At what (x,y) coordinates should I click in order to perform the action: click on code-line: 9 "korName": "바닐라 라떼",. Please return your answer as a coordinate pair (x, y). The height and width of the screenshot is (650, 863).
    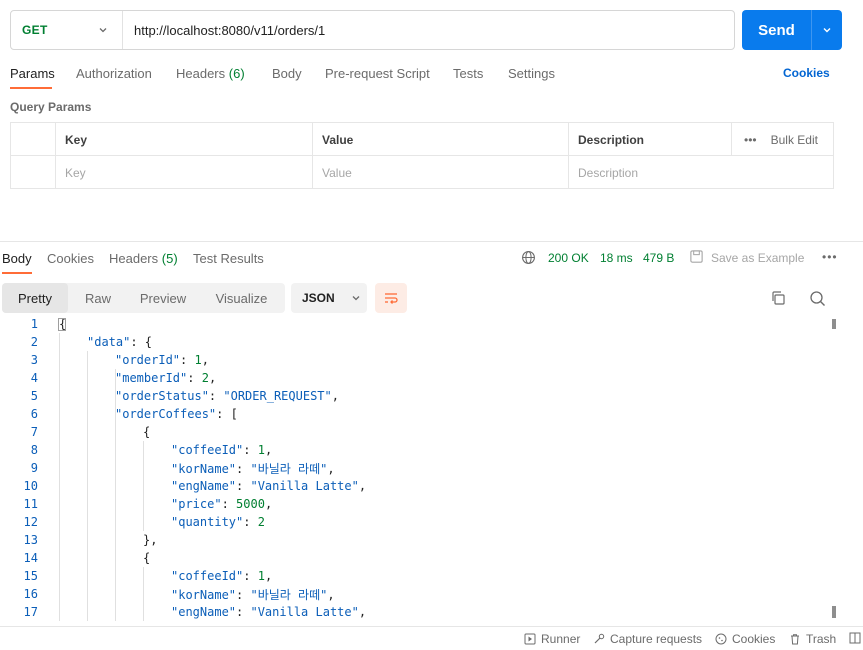
    Looking at the image, I should click on (420, 468).